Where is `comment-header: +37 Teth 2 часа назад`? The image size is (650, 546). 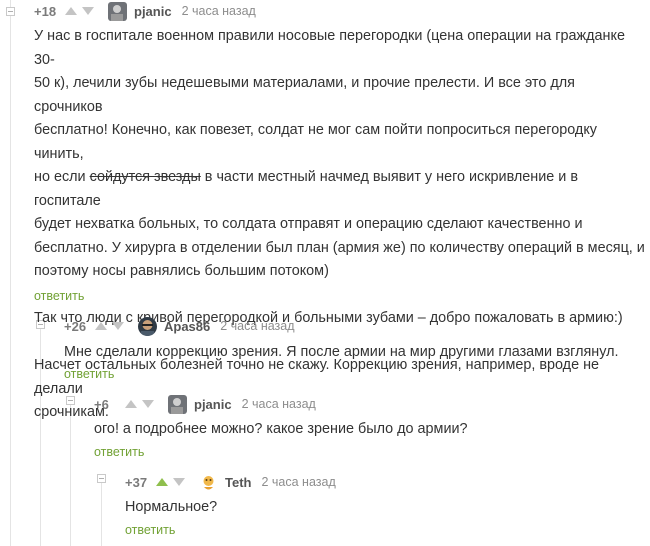 comment-header: +37 Teth 2 часа назад is located at coordinates (230, 482).